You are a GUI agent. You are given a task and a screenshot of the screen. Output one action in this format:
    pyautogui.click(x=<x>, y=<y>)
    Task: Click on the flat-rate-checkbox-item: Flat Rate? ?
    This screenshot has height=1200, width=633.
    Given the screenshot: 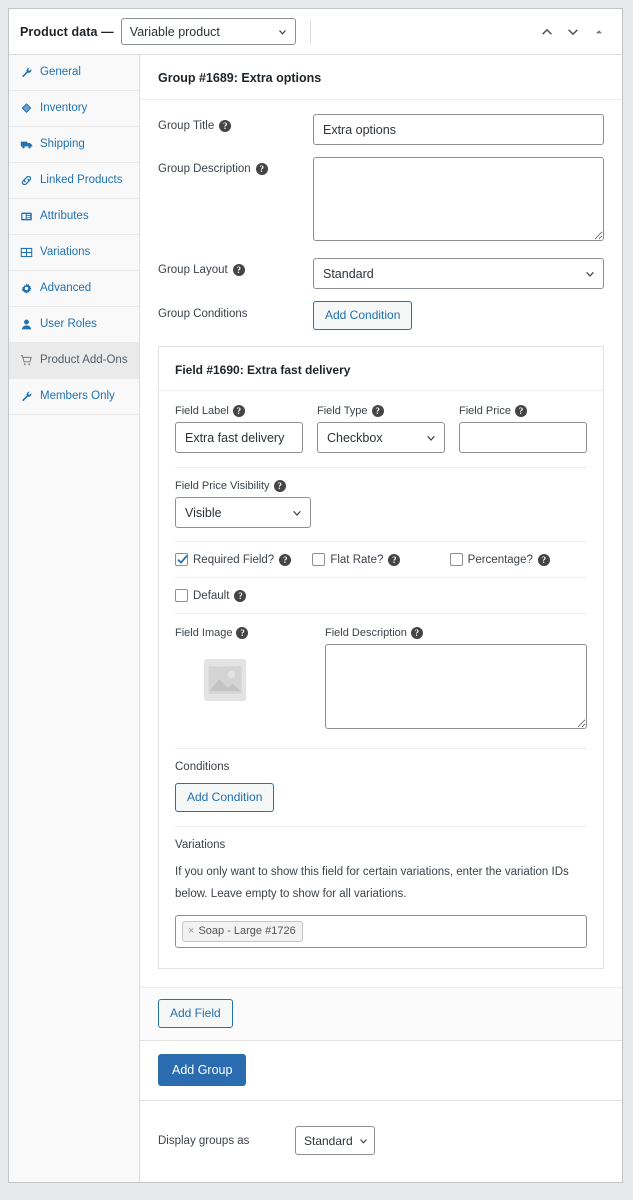 What is the action you would take?
    pyautogui.click(x=380, y=559)
    